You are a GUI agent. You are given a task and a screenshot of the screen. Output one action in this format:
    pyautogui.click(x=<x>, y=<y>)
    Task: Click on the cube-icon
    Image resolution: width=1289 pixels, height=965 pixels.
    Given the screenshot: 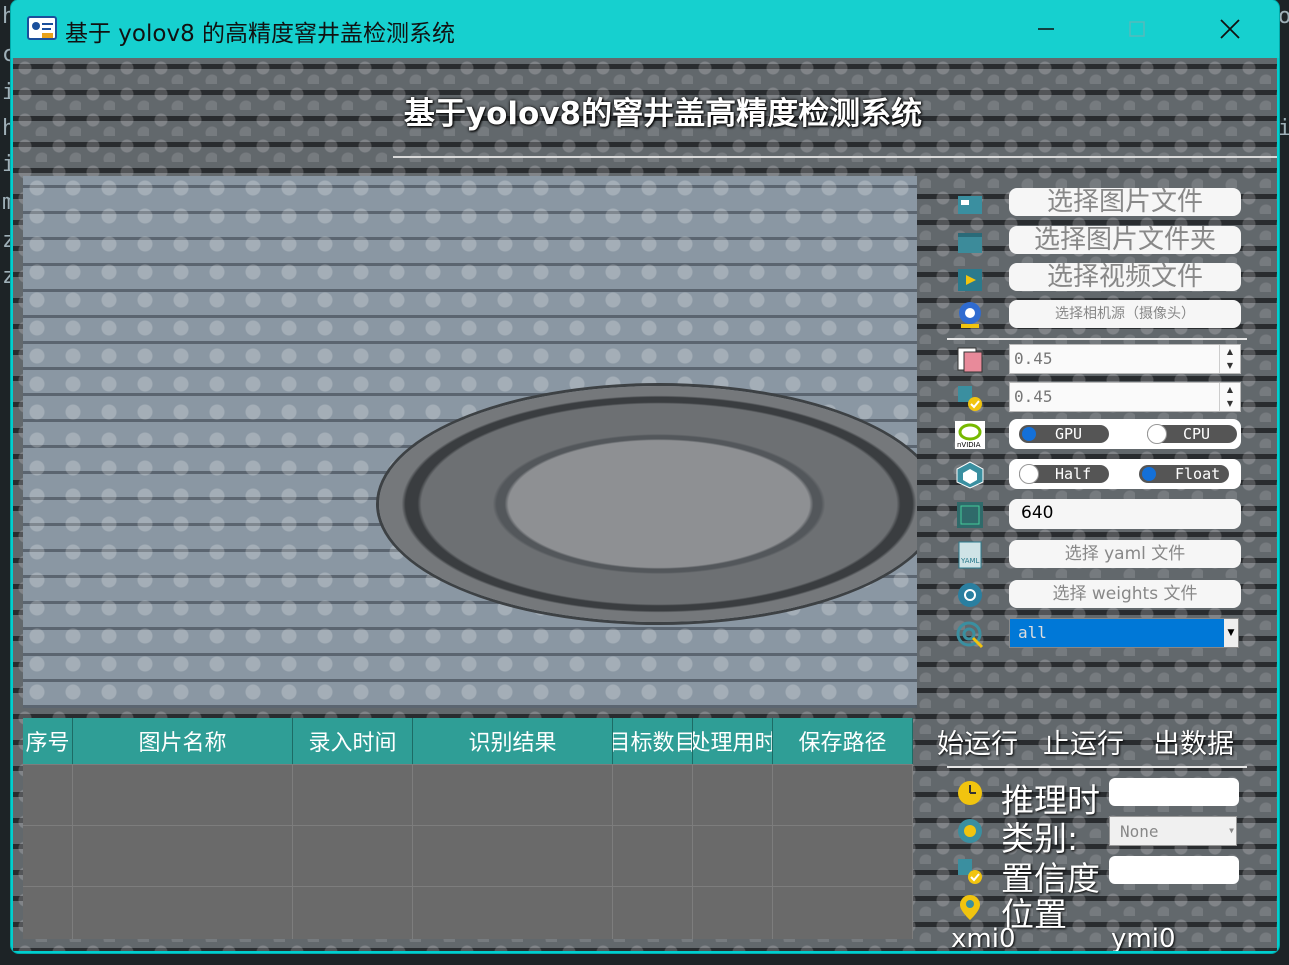 What is the action you would take?
    pyautogui.click(x=970, y=475)
    